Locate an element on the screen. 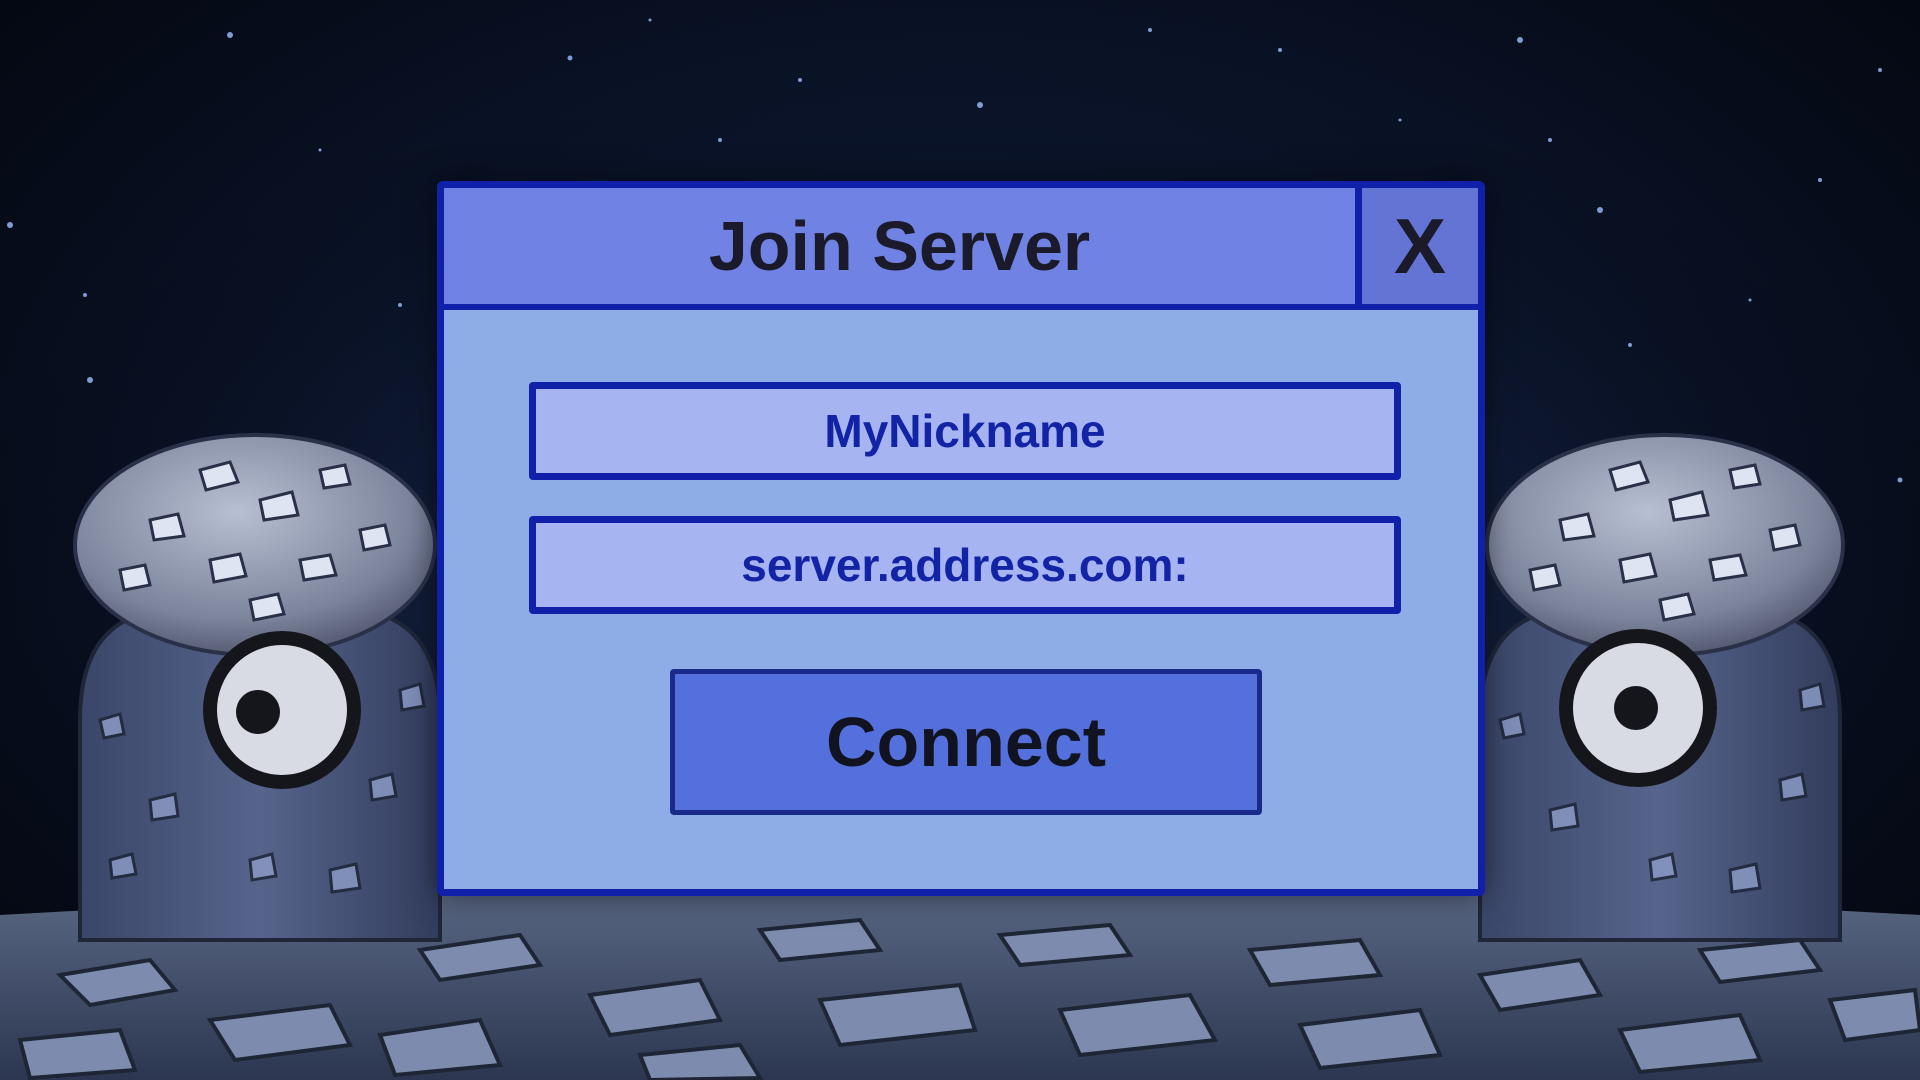 The height and width of the screenshot is (1080, 1920). dialog-title: Join Server is located at coordinates (899, 246).